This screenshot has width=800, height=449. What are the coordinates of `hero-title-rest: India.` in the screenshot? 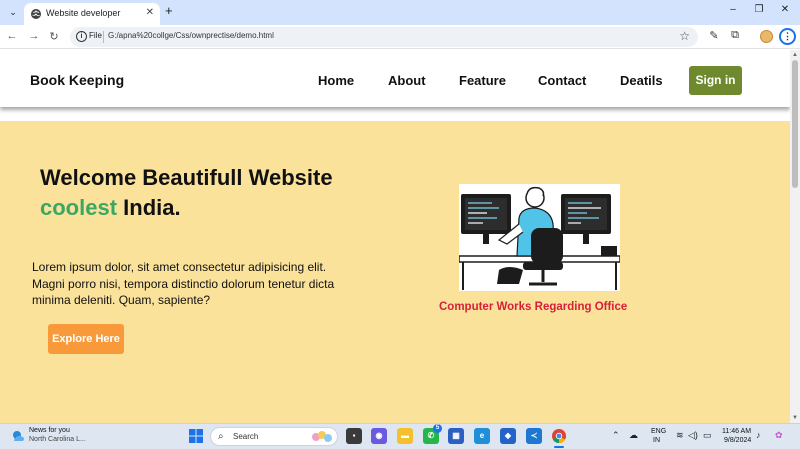 It's located at (149, 207).